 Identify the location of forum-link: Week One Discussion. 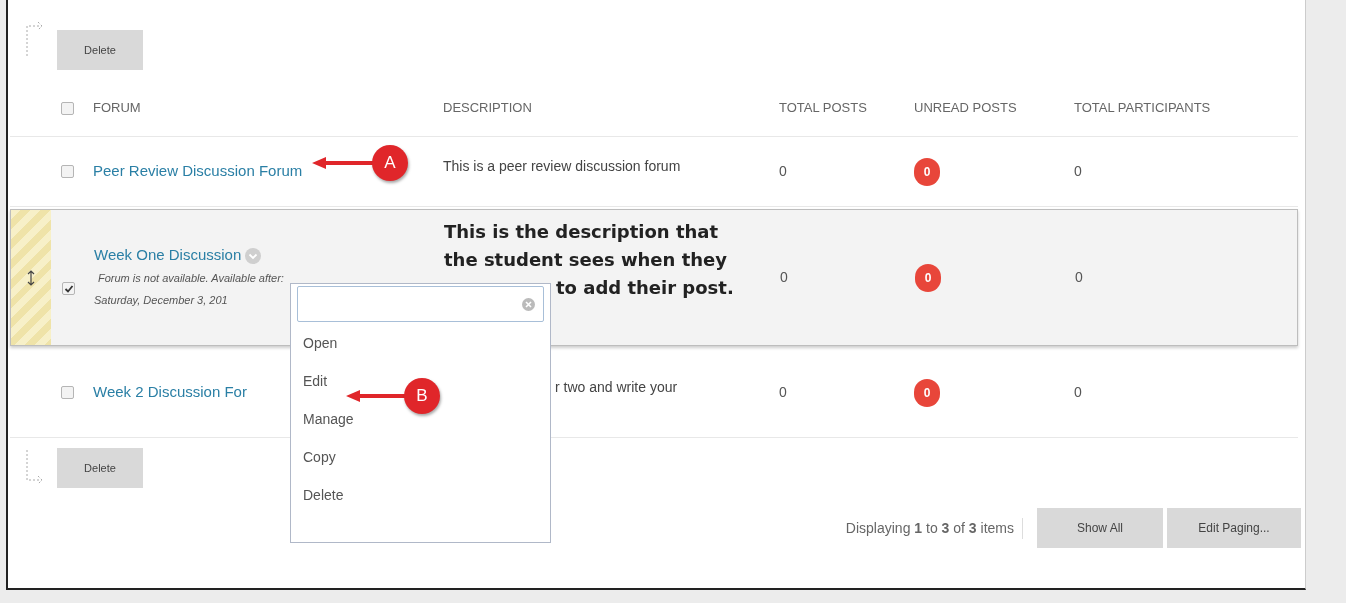
(168, 255).